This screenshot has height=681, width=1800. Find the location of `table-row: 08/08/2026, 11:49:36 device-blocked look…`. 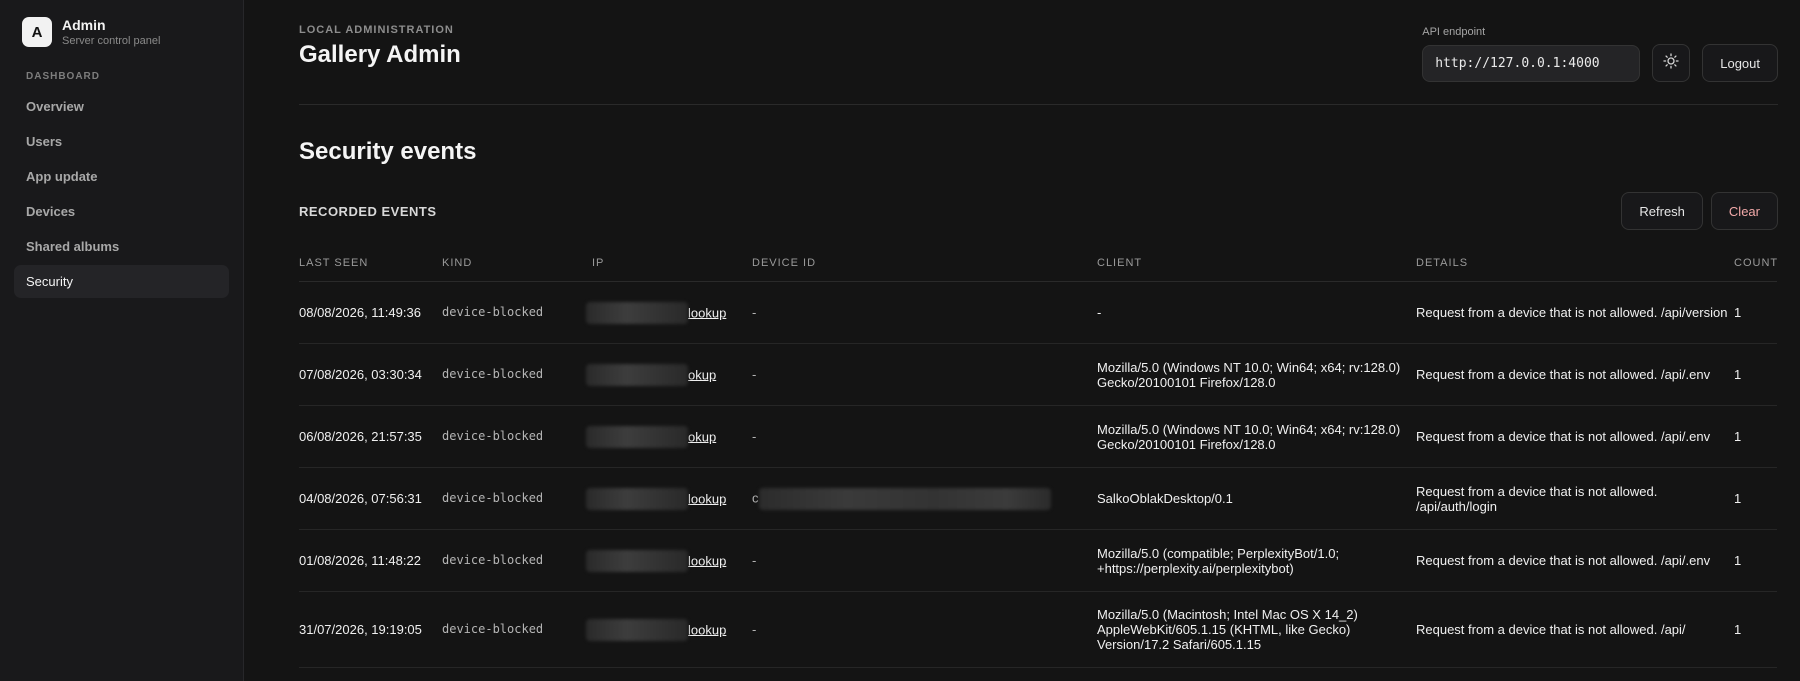

table-row: 08/08/2026, 11:49:36 device-blocked look… is located at coordinates (1038, 312).